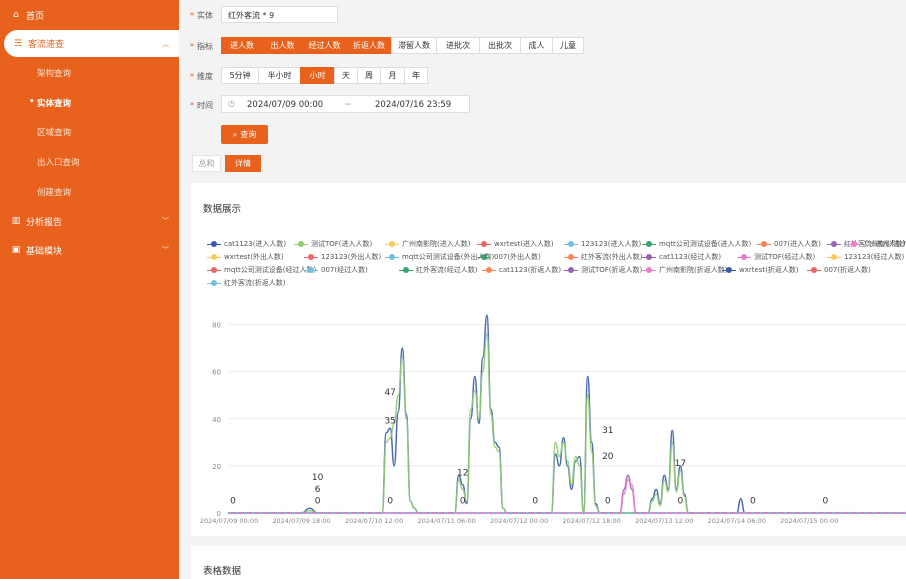 This screenshot has width=906, height=579. What do you see at coordinates (231, 103) in the screenshot?
I see `clock-icon: ◷` at bounding box center [231, 103].